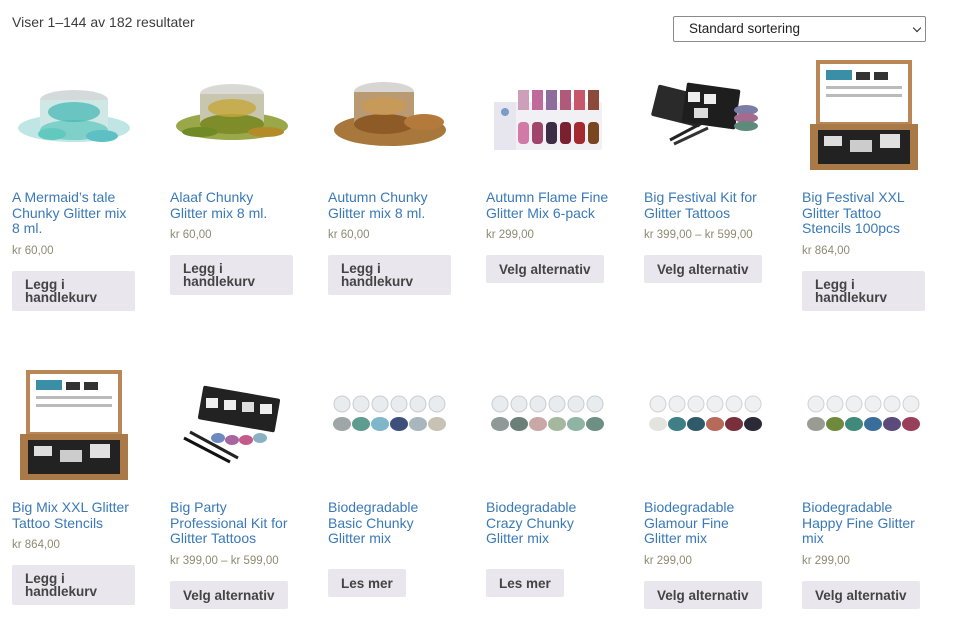 Image resolution: width=960 pixels, height=637 pixels. Describe the element at coordinates (864, 523) in the screenshot. I see `product-title: Biodegradable Happy Fine Glitter mix` at that location.